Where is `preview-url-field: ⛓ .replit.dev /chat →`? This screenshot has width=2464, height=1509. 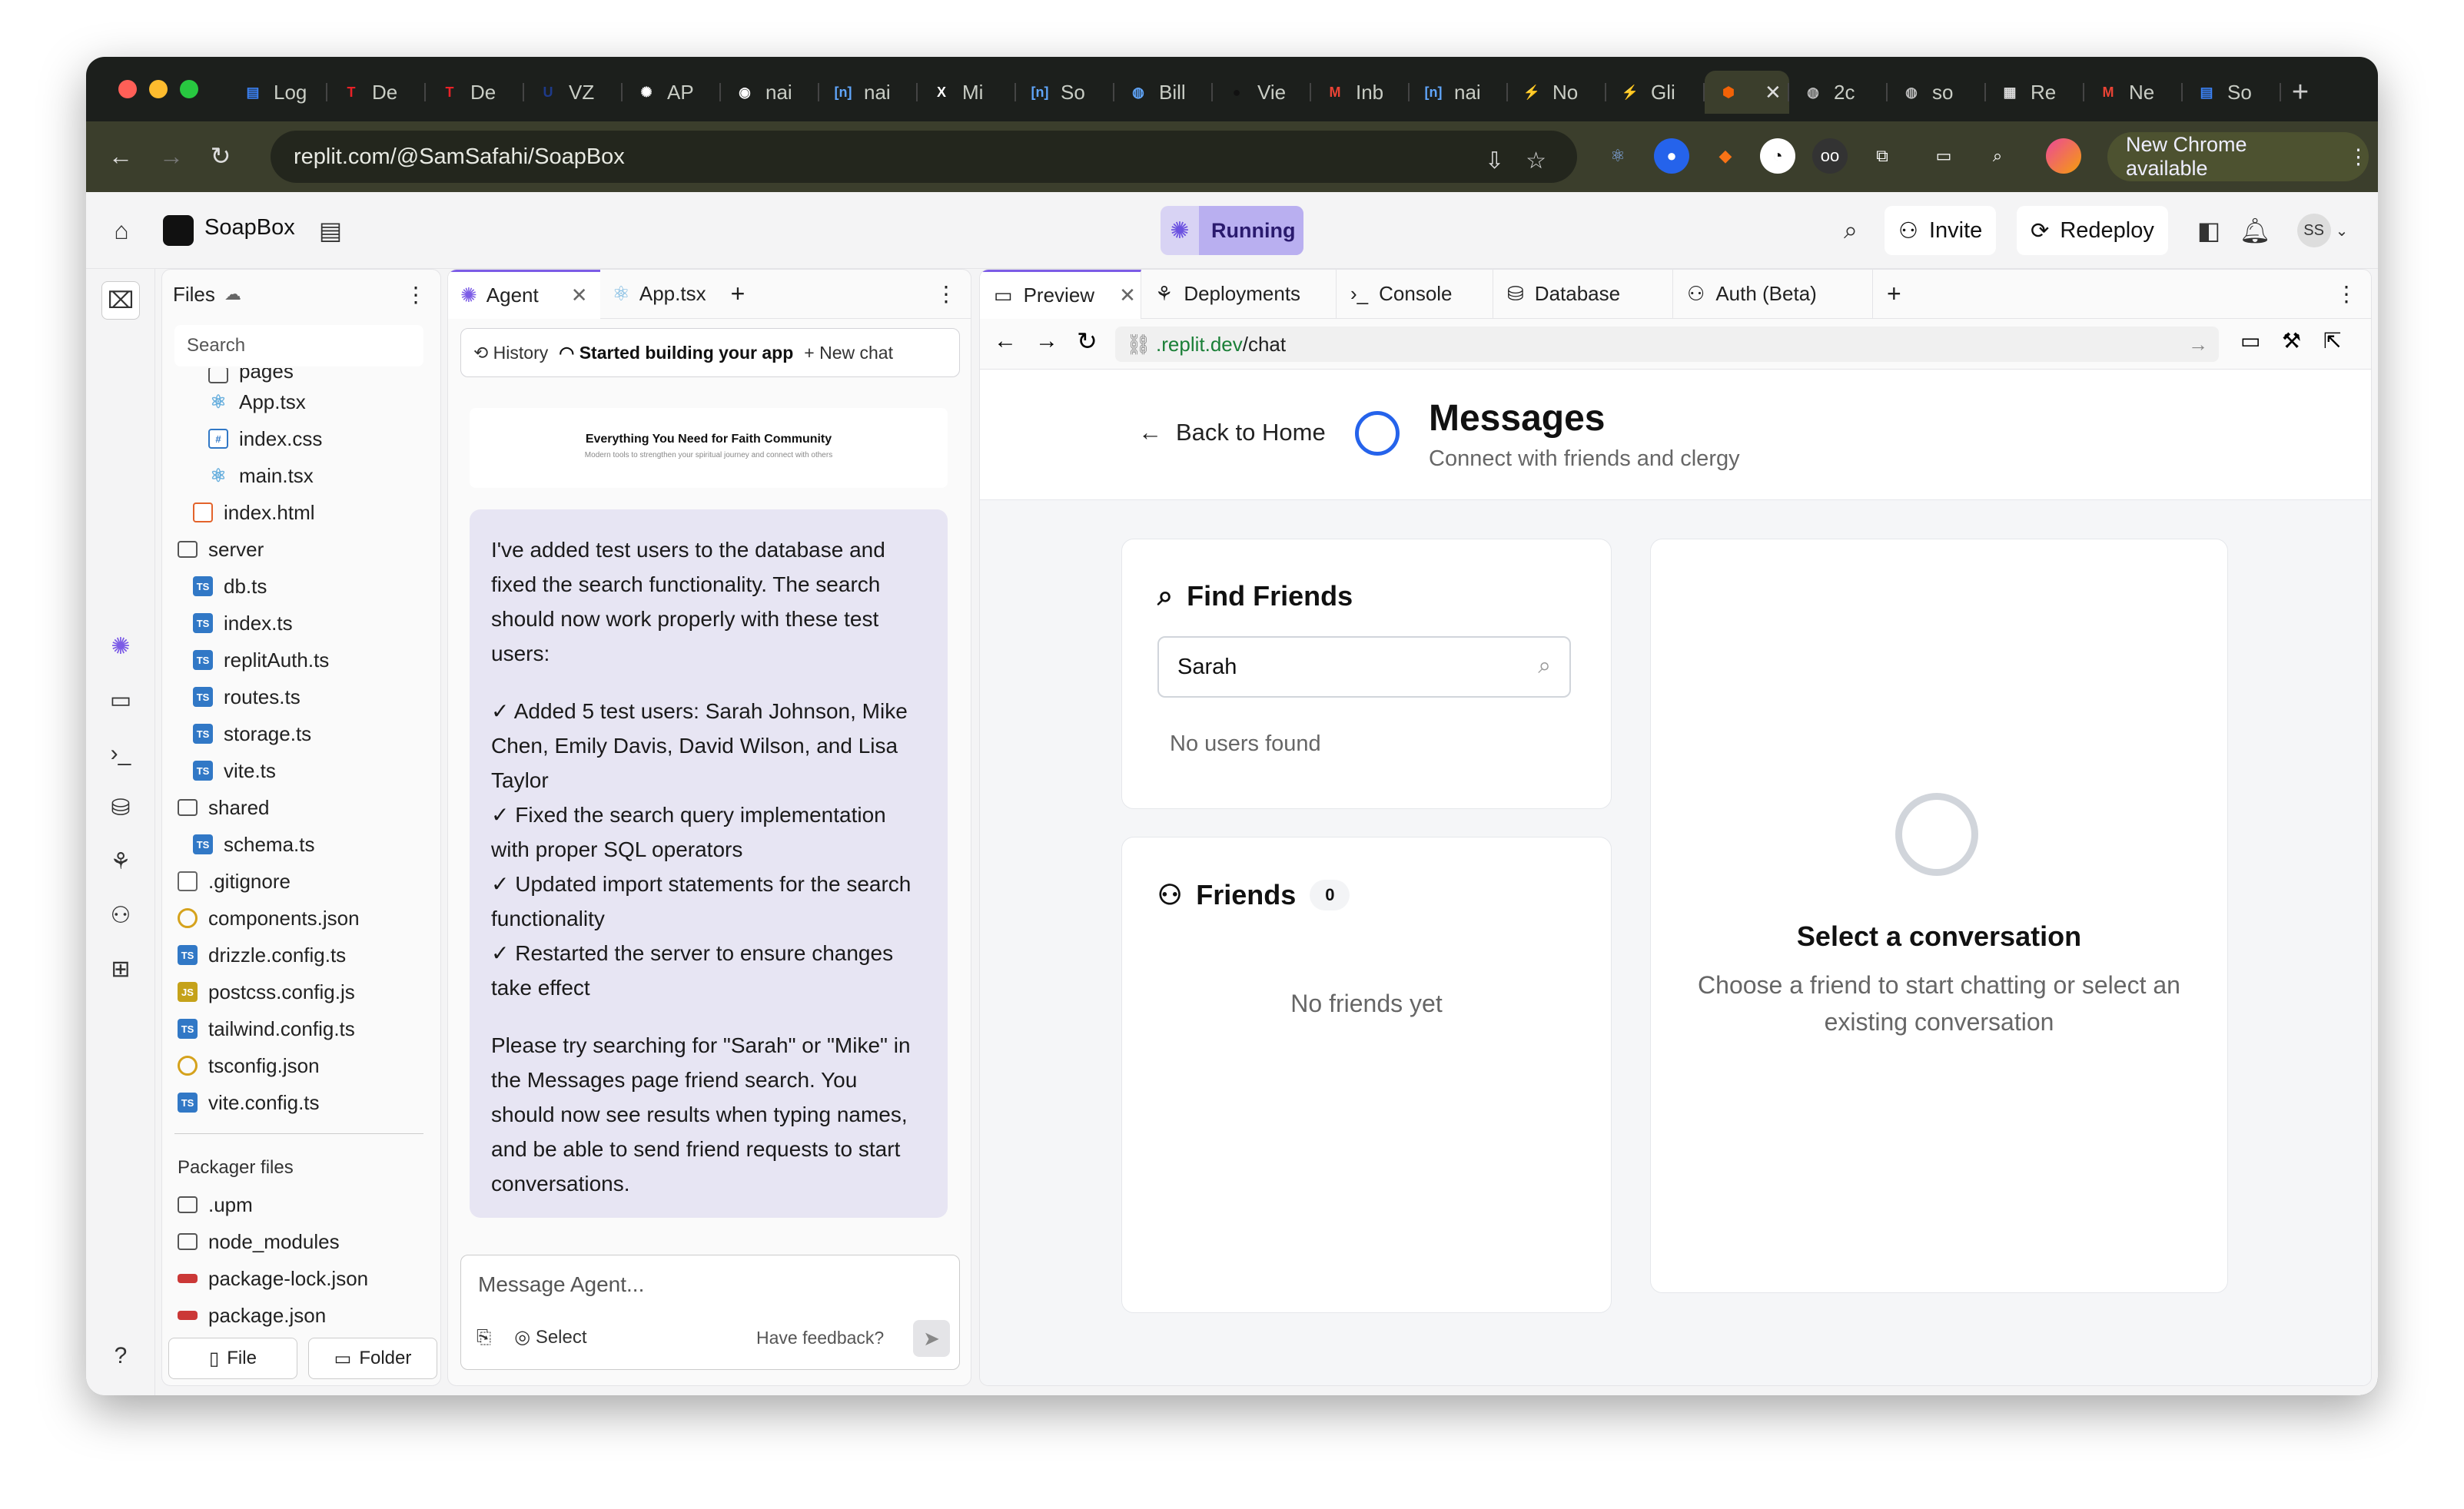 preview-url-field: ⛓ .replit.dev /chat → is located at coordinates (1667, 344).